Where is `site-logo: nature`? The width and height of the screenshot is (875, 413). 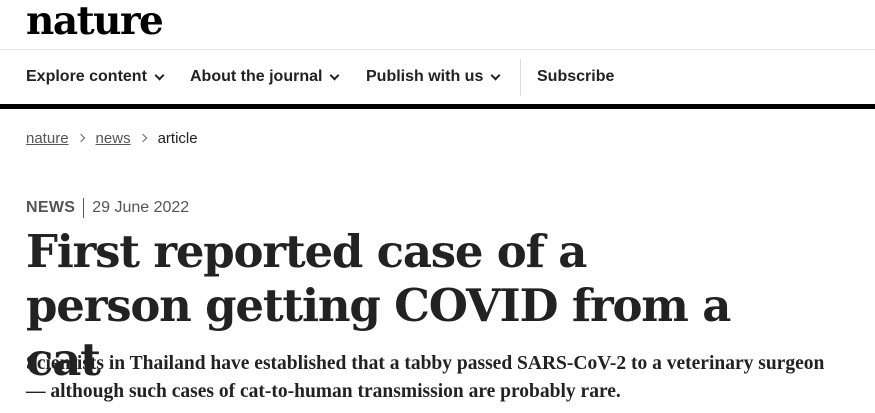 site-logo: nature is located at coordinates (95, 22).